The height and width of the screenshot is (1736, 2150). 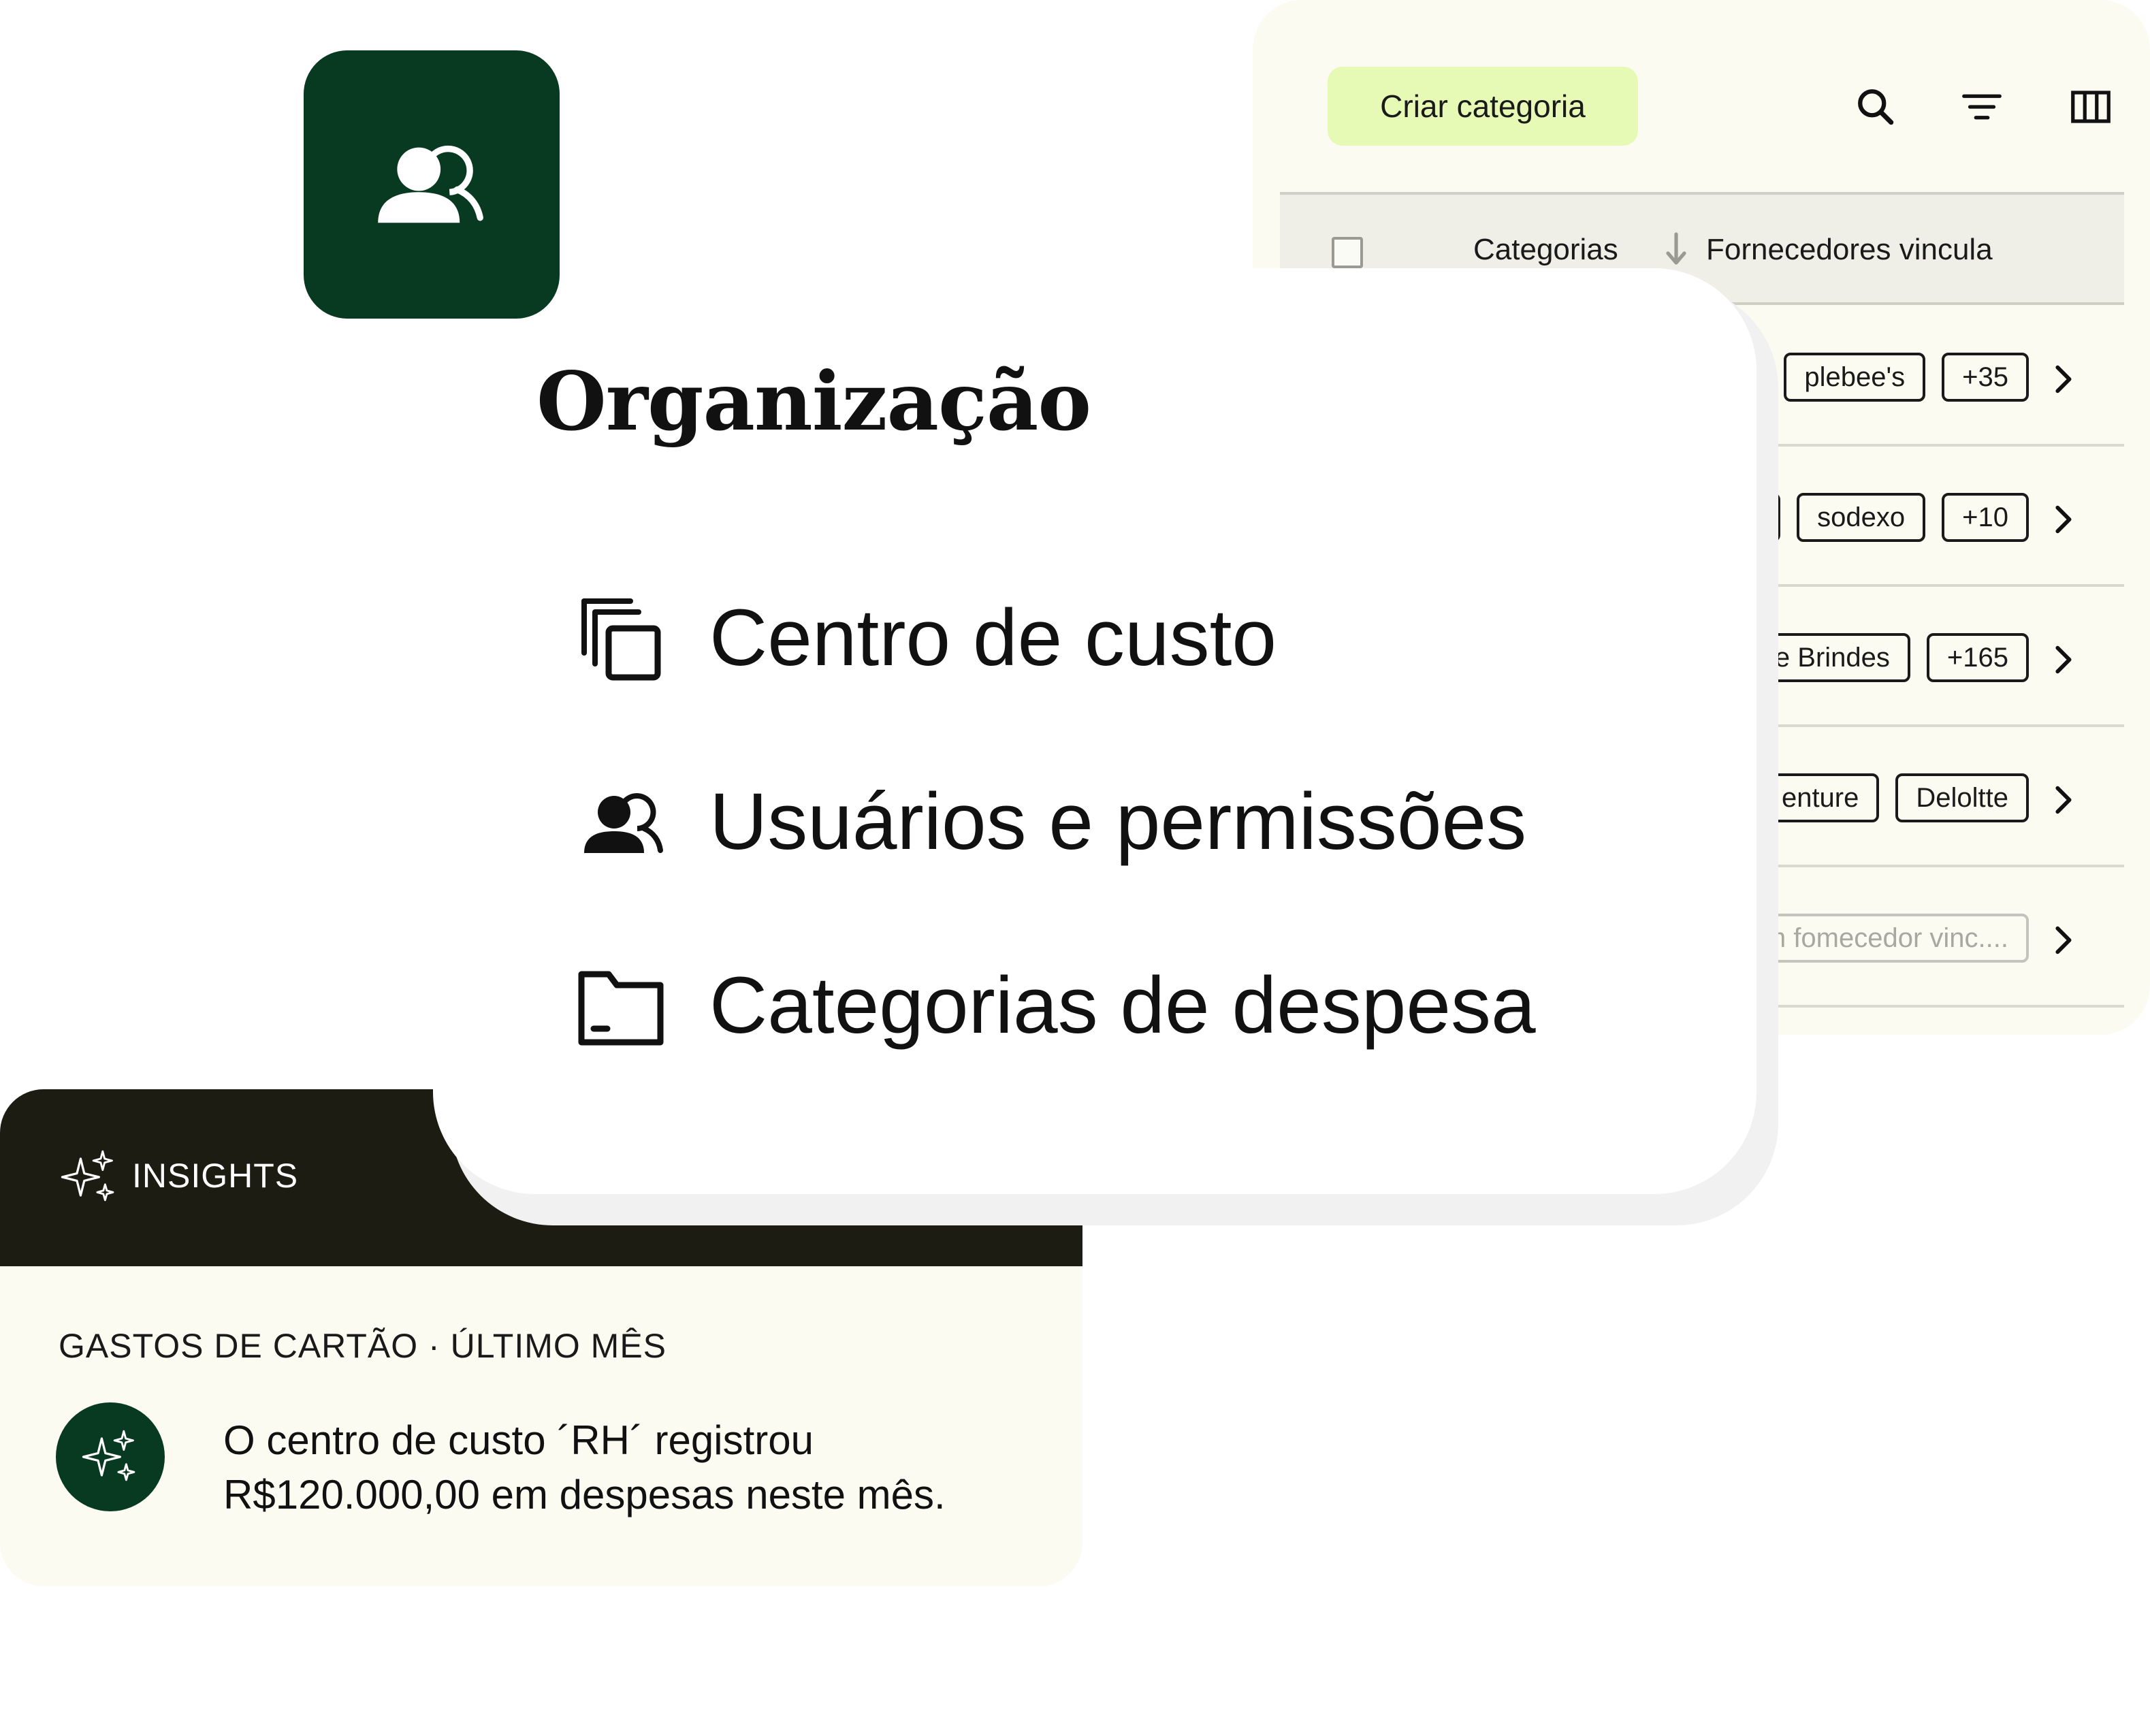 What do you see at coordinates (2091, 107) in the screenshot?
I see `columns-icon` at bounding box center [2091, 107].